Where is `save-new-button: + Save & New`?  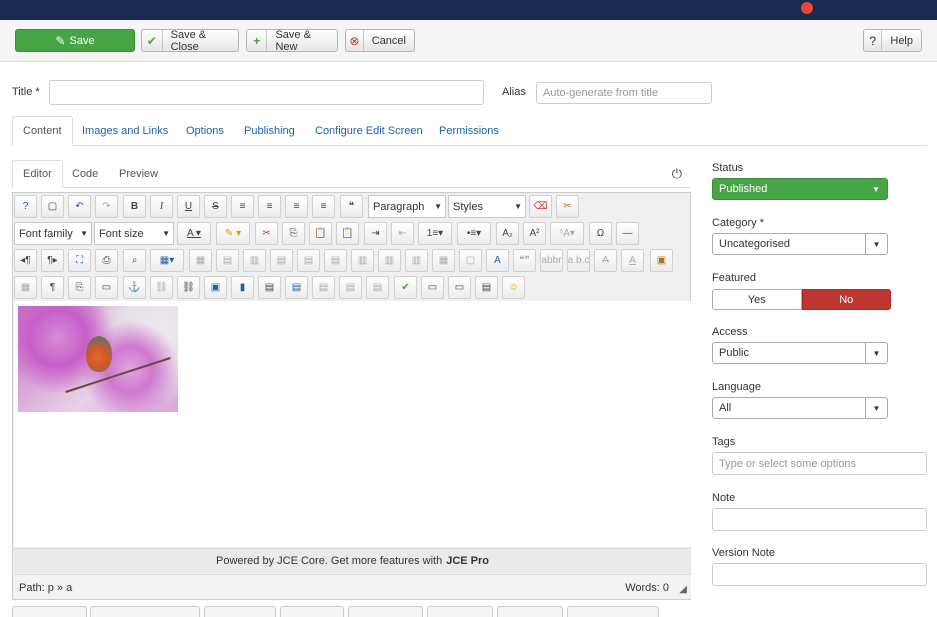
save-new-button: + Save & New is located at coordinates (292, 41).